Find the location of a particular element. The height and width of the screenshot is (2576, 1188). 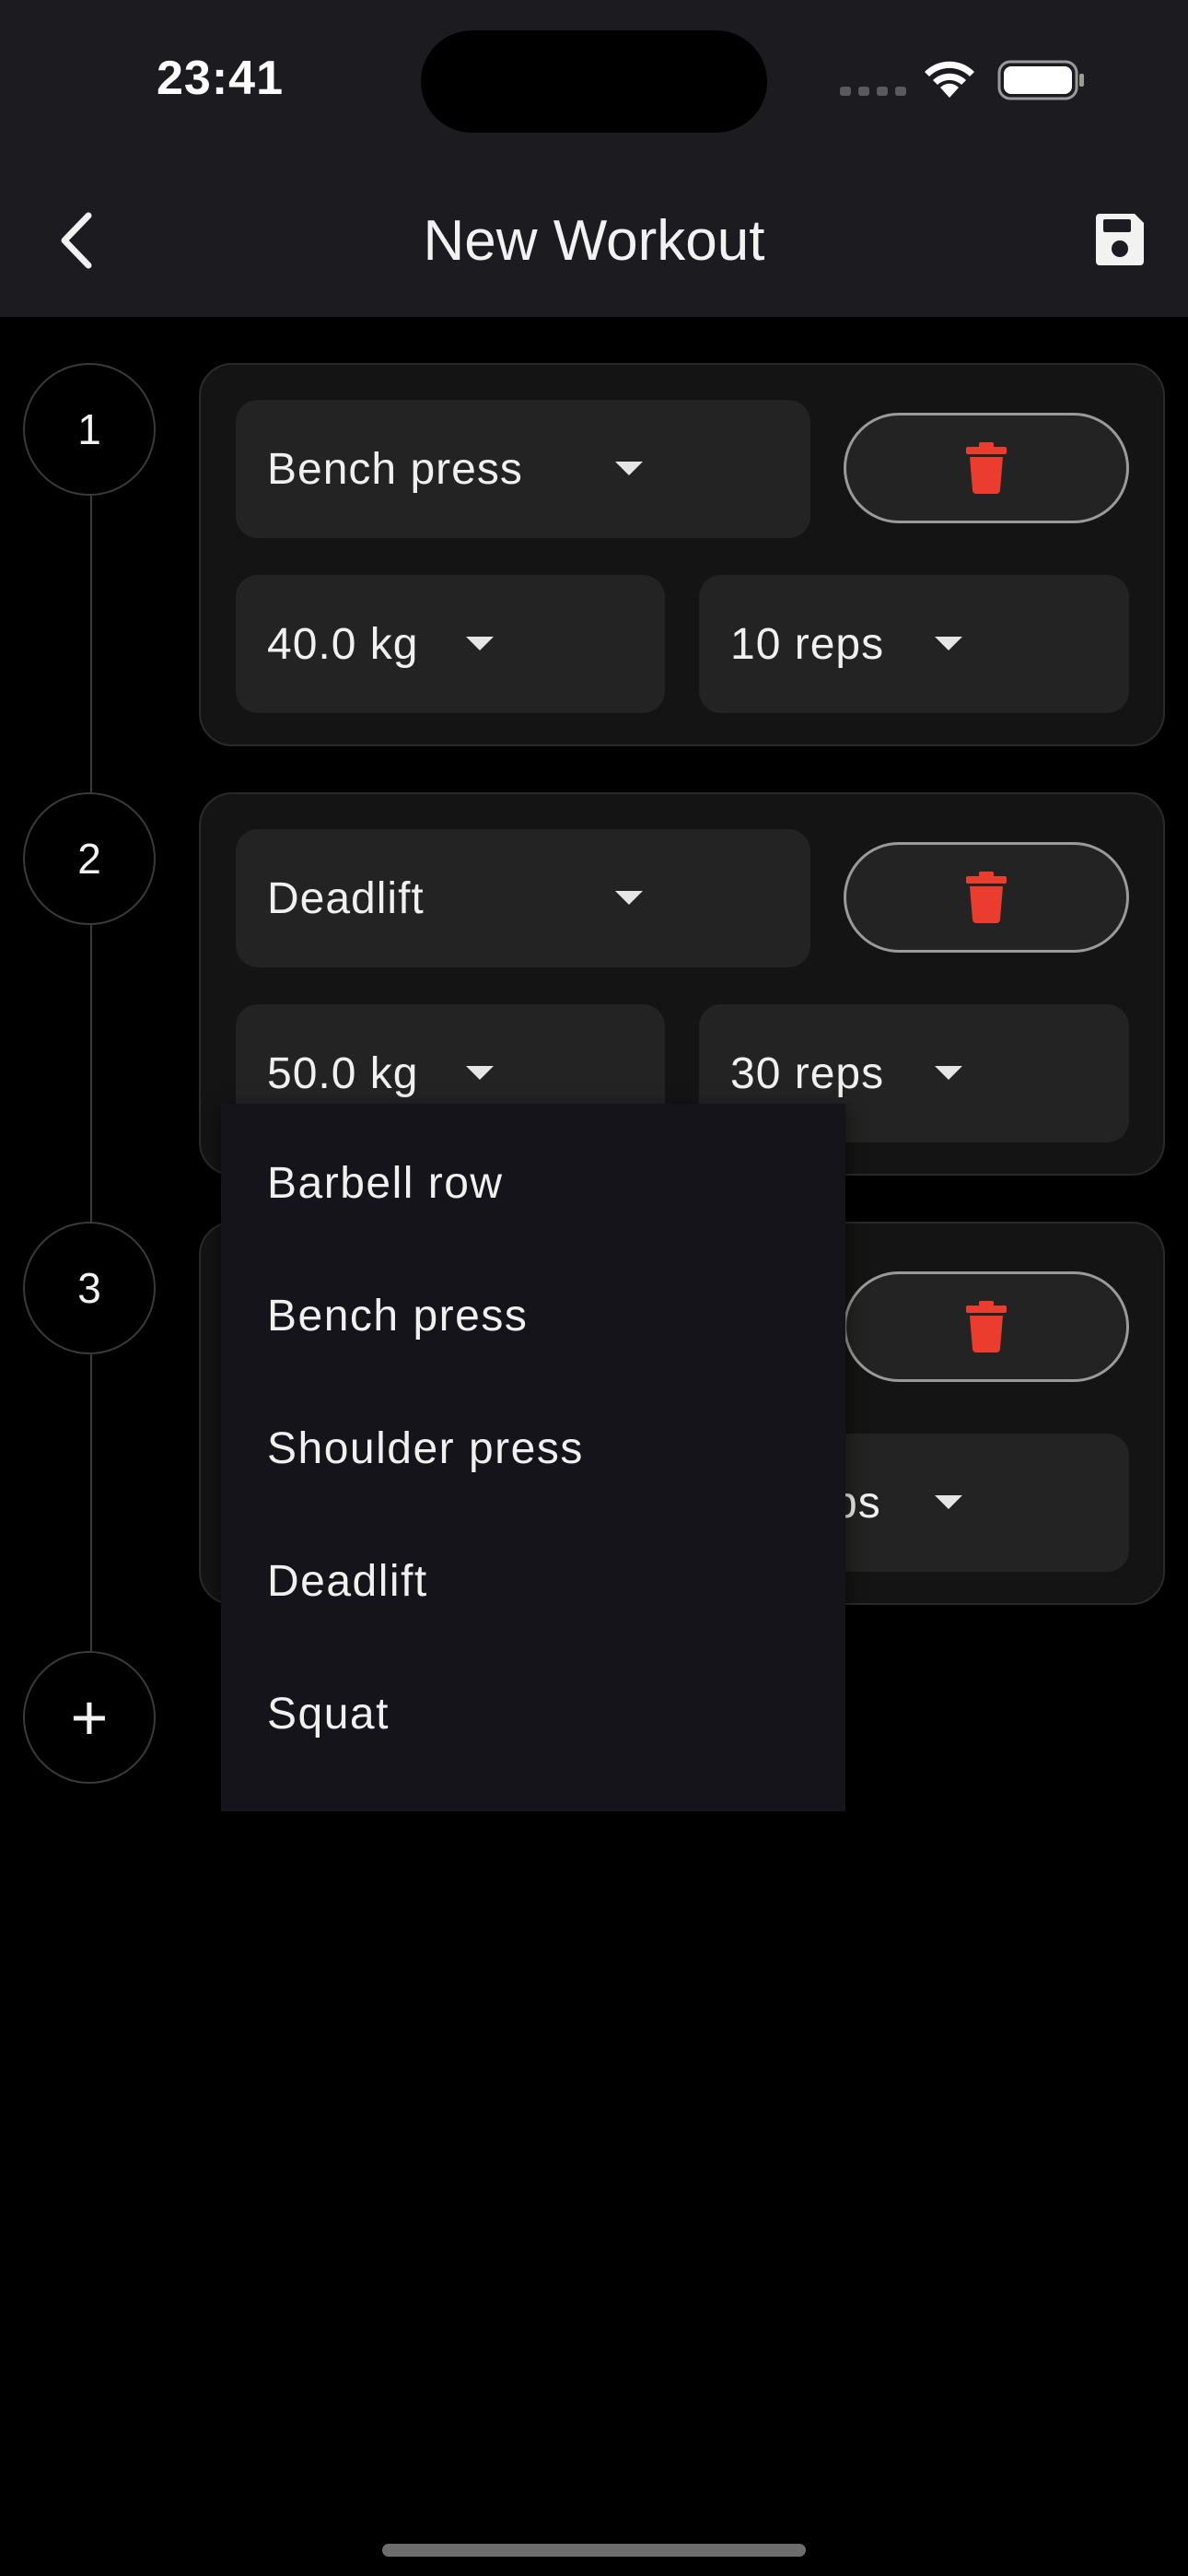

reps-dropdown: 10 reps is located at coordinates (914, 644).